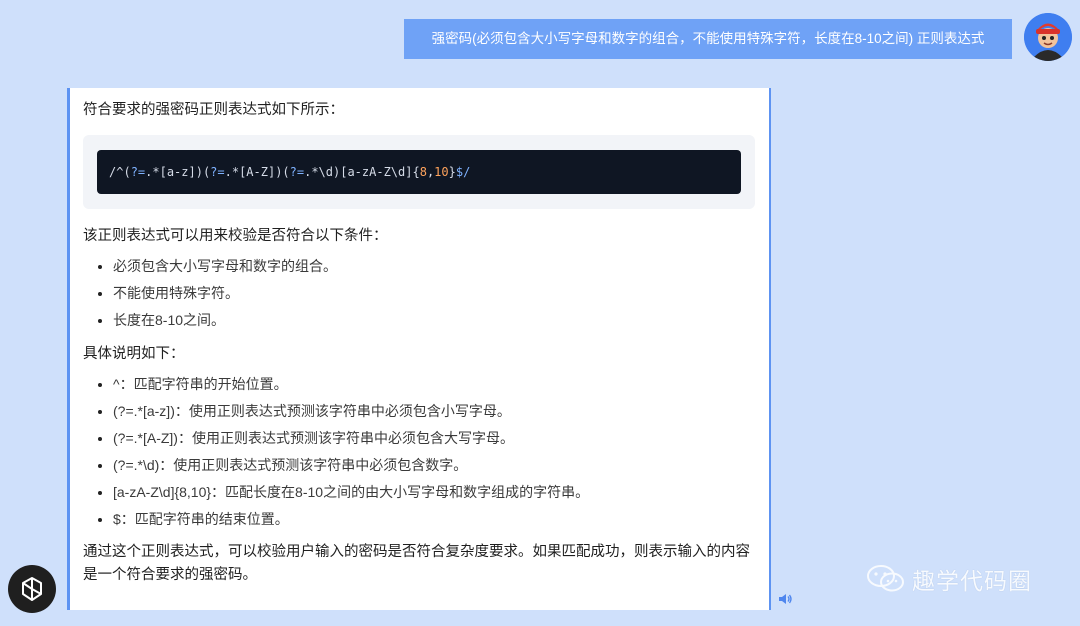  What do you see at coordinates (885, 578) in the screenshot?
I see `wechat-icon` at bounding box center [885, 578].